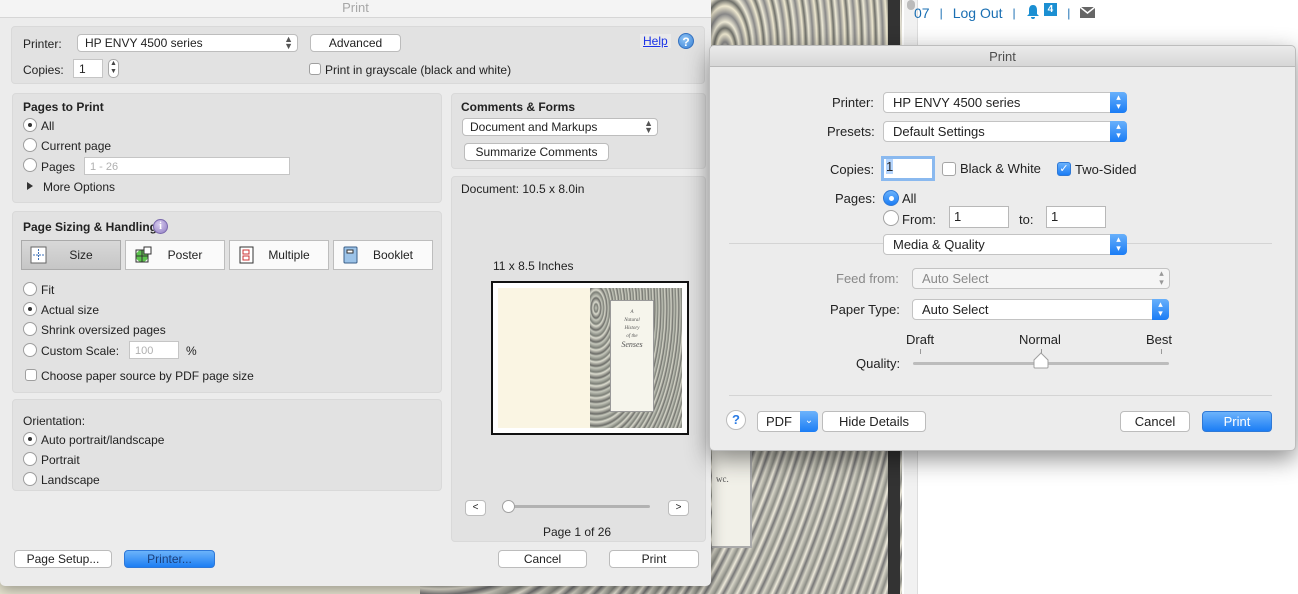  I want to click on pages-from-label: From:, so click(919, 219).